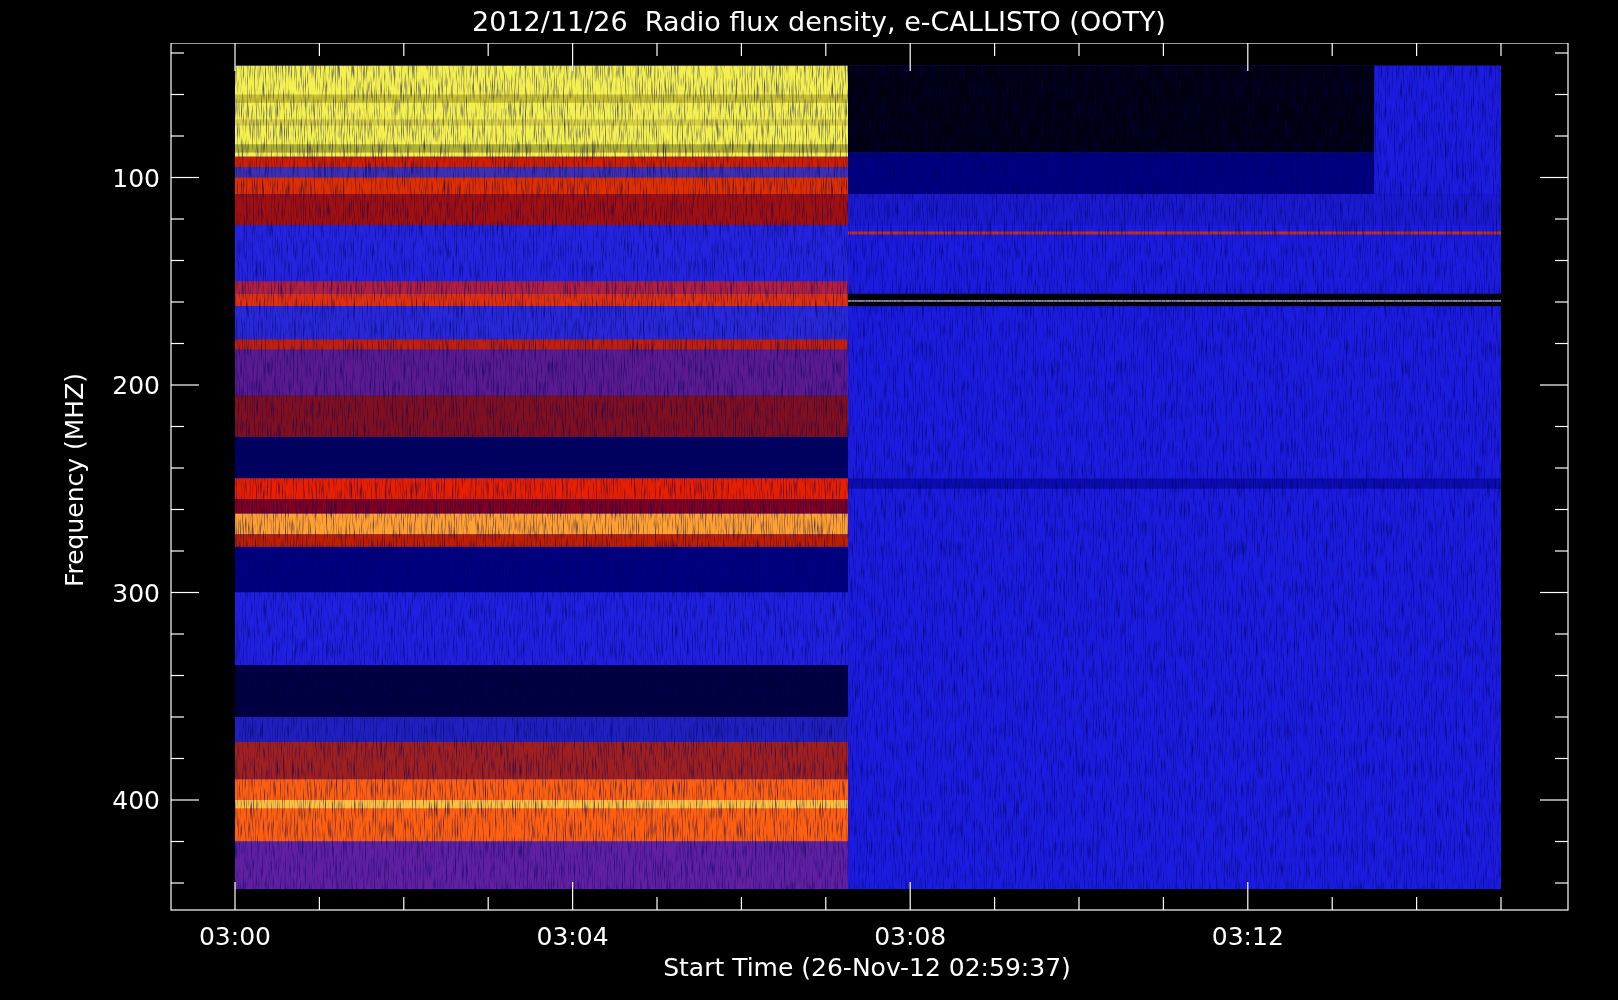  What do you see at coordinates (572, 936) in the screenshot?
I see `tick-label: 03:04` at bounding box center [572, 936].